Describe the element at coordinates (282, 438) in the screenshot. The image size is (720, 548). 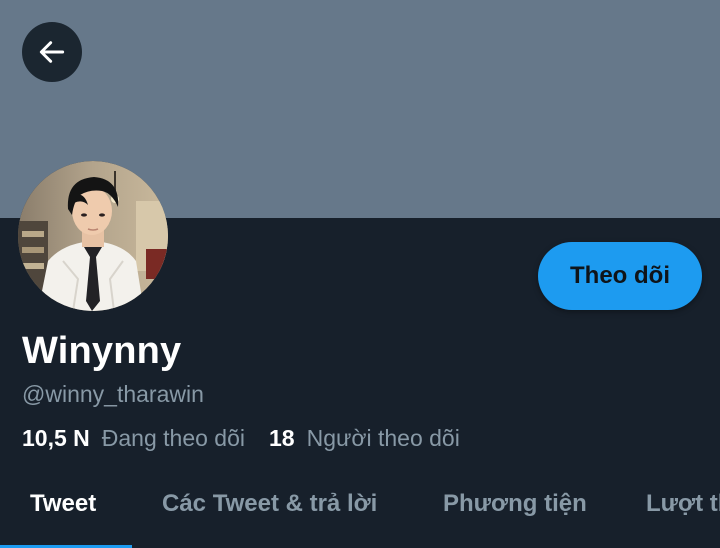
I see `followers-count: 18` at that location.